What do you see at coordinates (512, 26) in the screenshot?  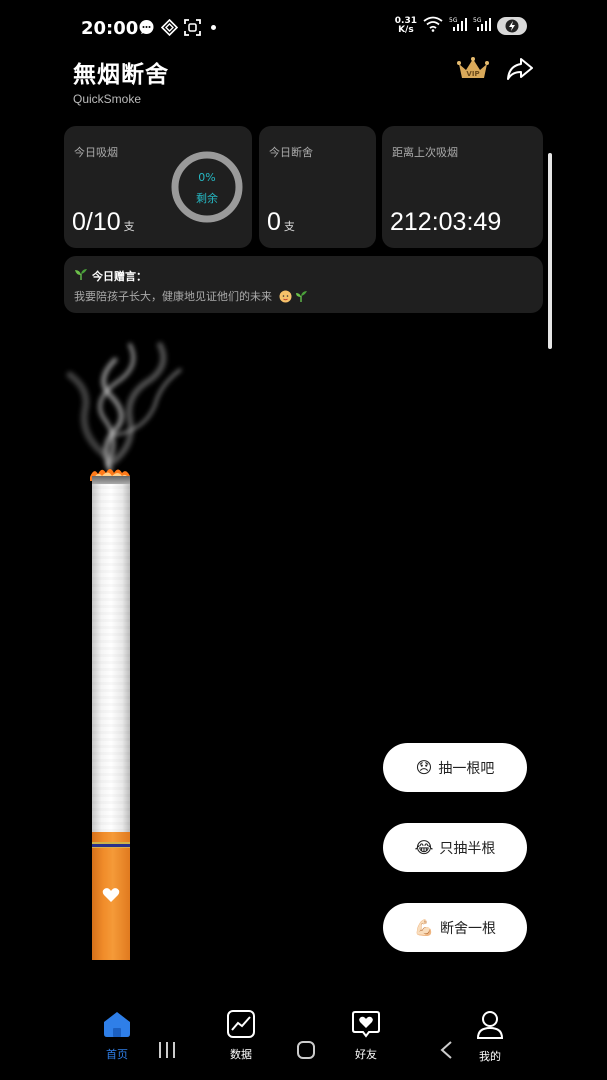 I see `battery-icon` at bounding box center [512, 26].